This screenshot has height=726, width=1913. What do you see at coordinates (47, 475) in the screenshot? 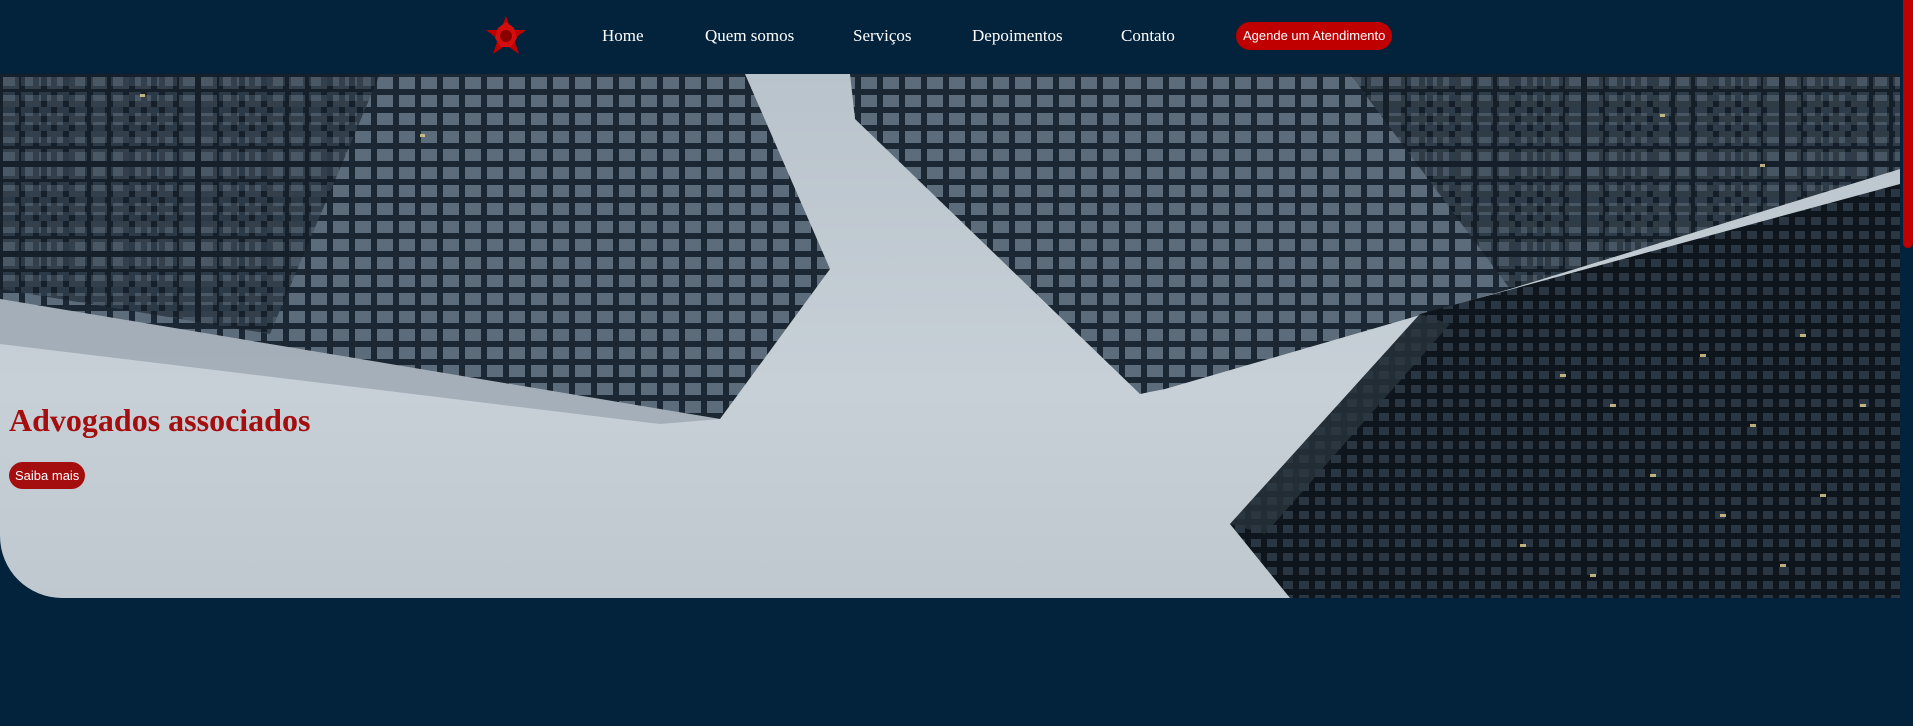
I see `learn-more-button: Saiba mais` at bounding box center [47, 475].